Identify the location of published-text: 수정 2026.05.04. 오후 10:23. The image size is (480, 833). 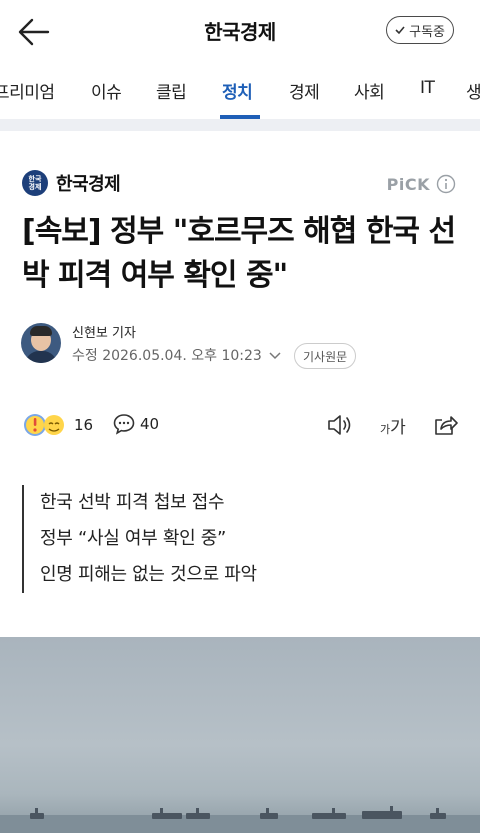
(167, 356).